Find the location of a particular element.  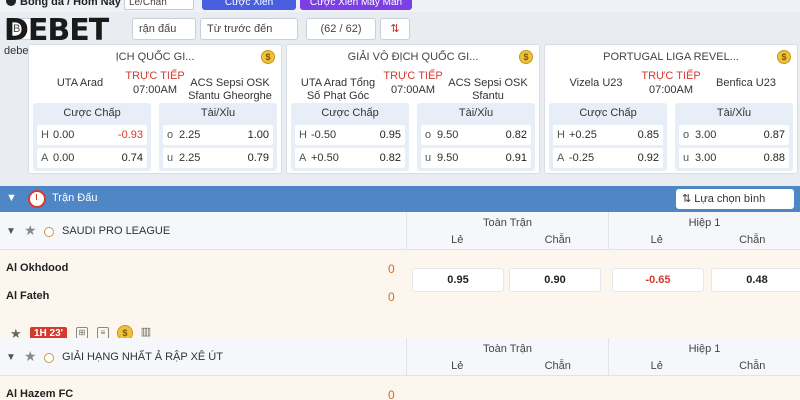

over-under-market: Tài/Xỉu o 3.00 0.87 u 3.00 0.88 is located at coordinates (734, 137).